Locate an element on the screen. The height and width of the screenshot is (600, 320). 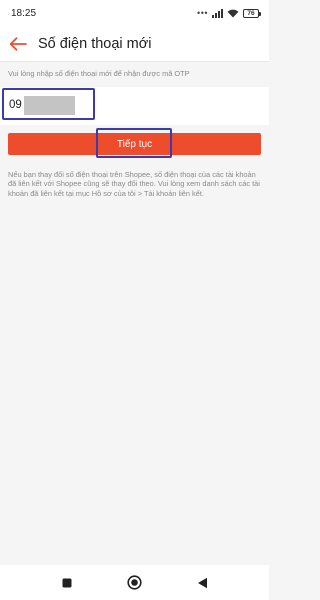
arrow-left-icon is located at coordinates (18, 43).